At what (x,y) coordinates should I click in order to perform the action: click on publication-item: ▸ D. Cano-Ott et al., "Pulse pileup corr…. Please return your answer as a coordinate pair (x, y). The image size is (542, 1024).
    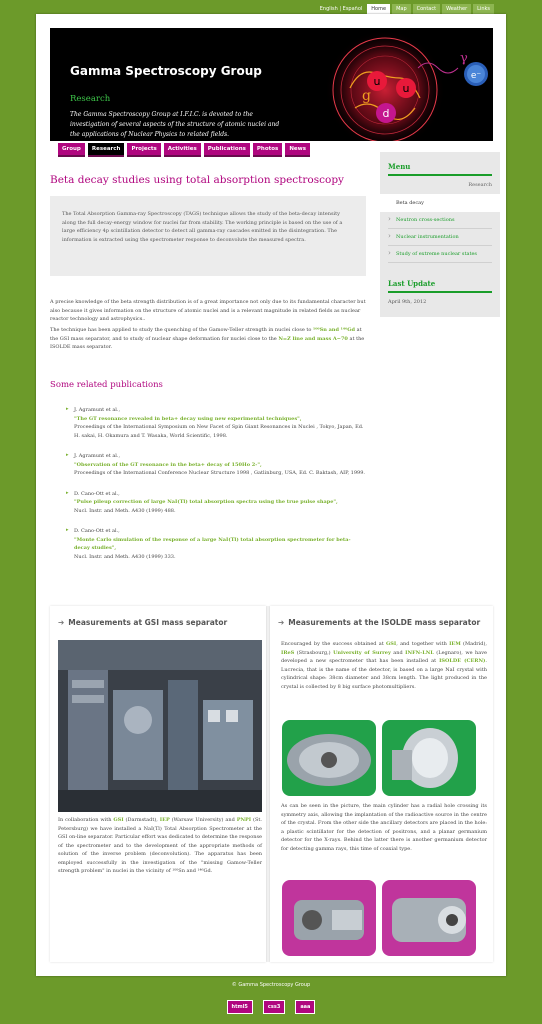
    Looking at the image, I should click on (216, 503).